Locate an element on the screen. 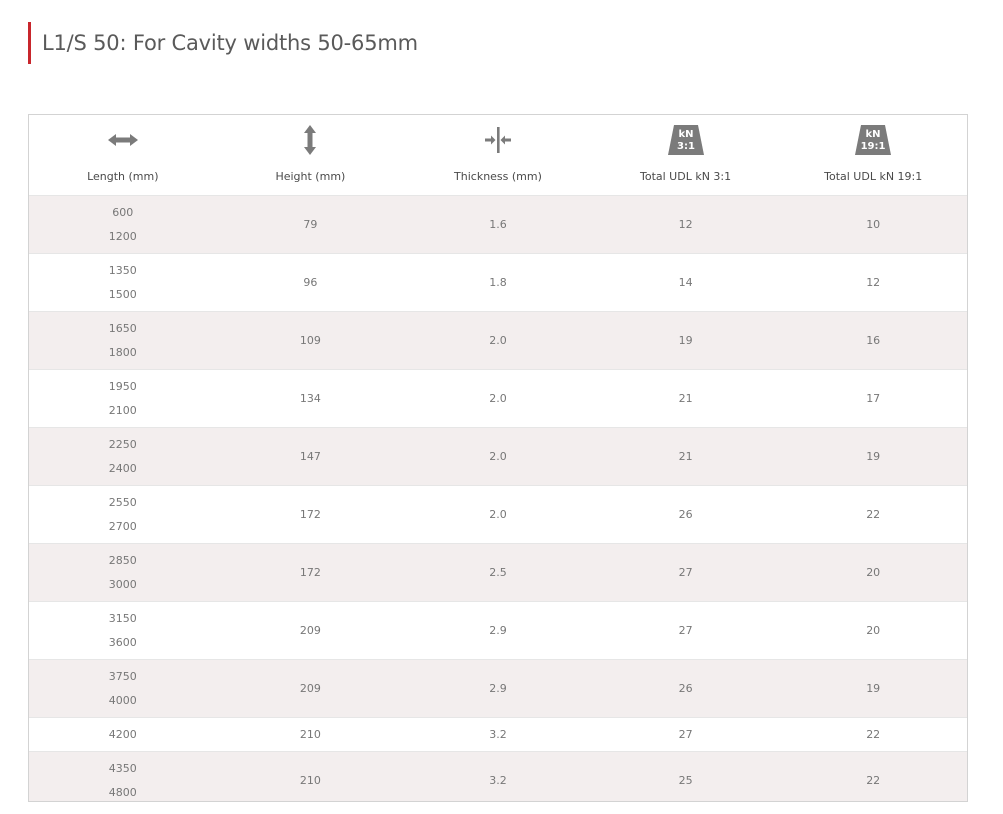  length-value: 2100 is located at coordinates (122, 410).